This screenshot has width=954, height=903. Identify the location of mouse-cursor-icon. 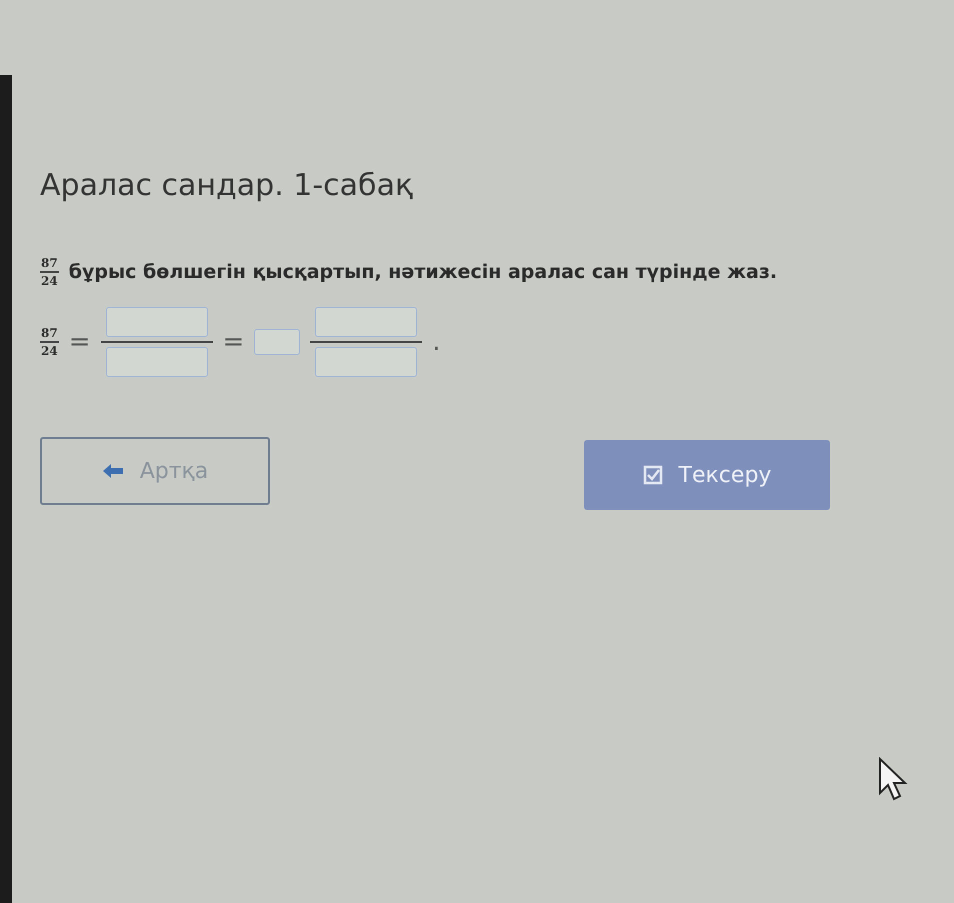
(893, 779).